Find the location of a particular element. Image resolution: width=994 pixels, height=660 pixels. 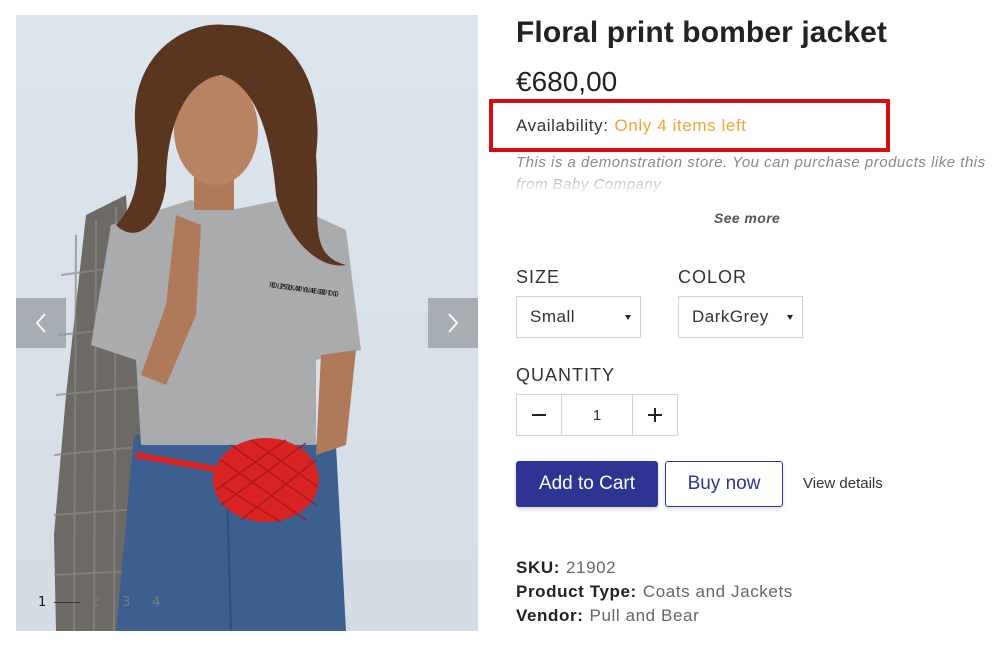

gallery-pager-line is located at coordinates (67, 602).